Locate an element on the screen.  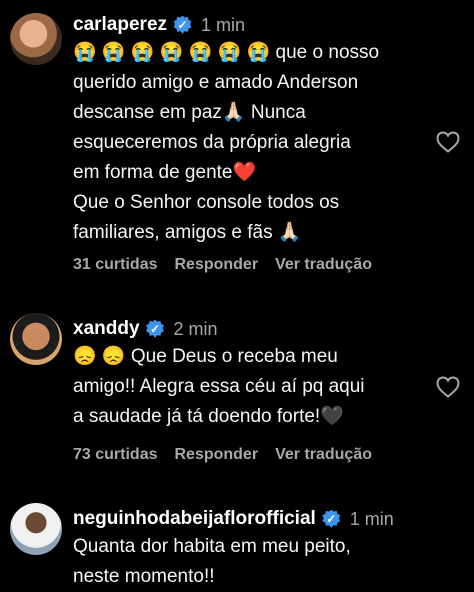
username: neguinhodabeijaflorofficial is located at coordinates (194, 519).